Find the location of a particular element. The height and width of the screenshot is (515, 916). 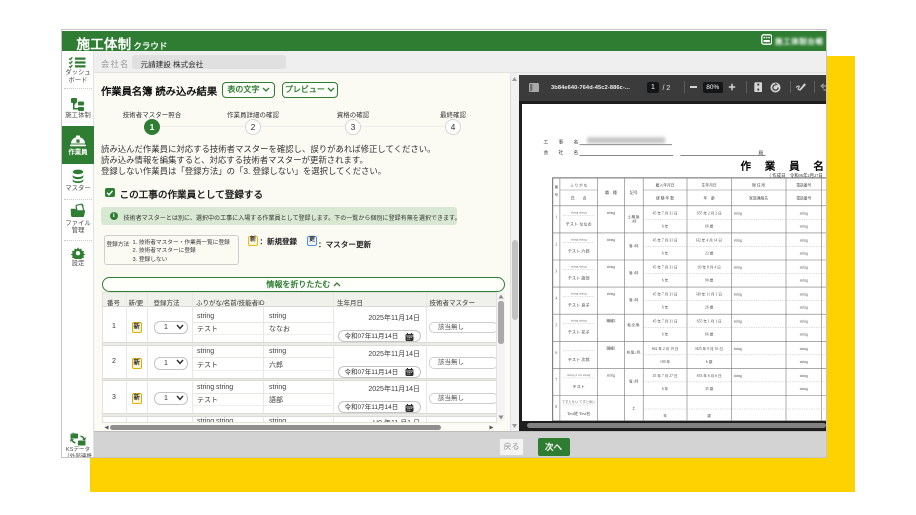

svg-text: 番 is located at coordinates (557, 186).